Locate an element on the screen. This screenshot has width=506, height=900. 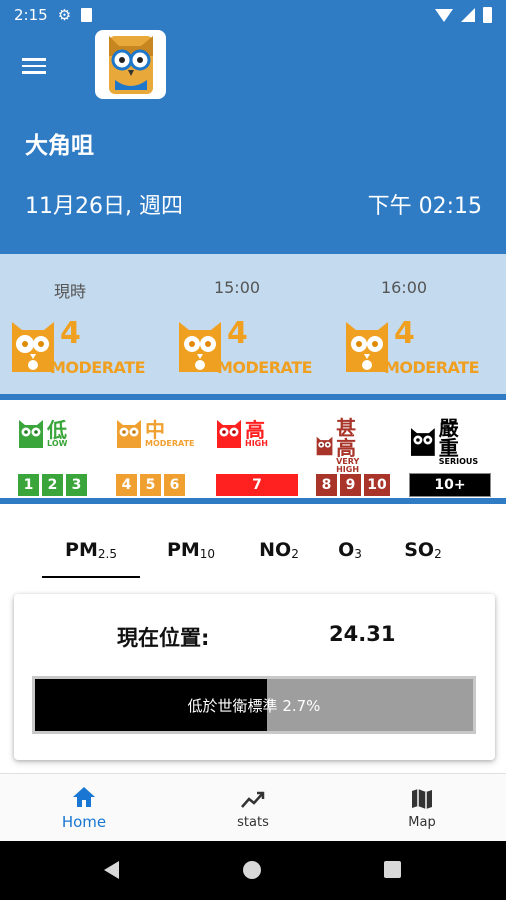
nav-stats: stats is located at coordinates (253, 808).